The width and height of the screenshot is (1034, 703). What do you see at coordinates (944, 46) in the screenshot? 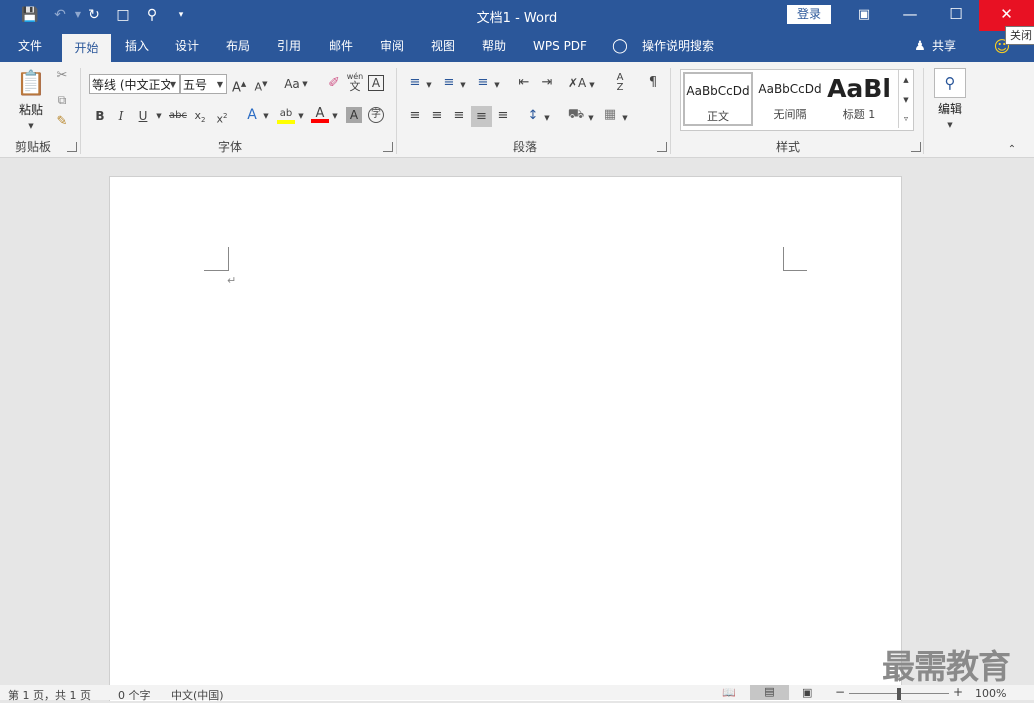
I see `share-button: 共享` at bounding box center [944, 46].